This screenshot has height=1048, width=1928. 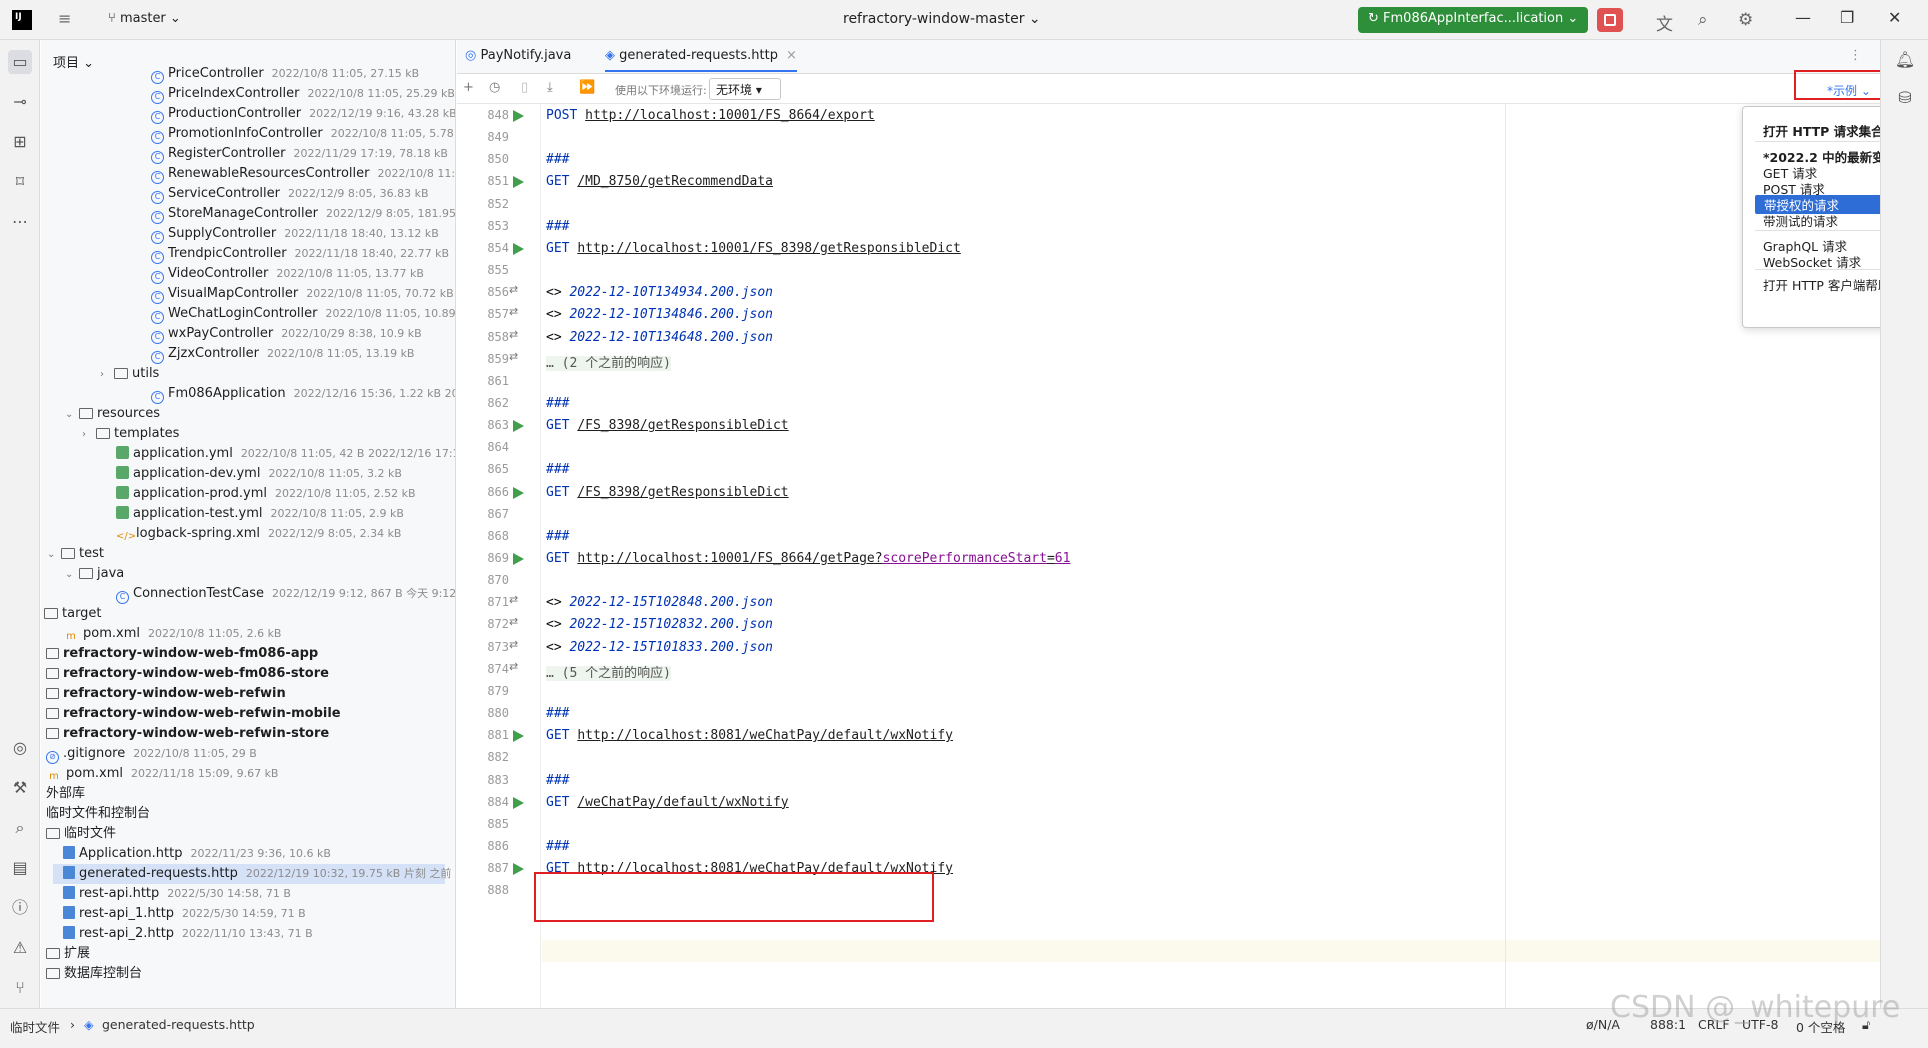 I want to click on code-line: GET /MD_8750/getRecommendData, so click(x=659, y=181).